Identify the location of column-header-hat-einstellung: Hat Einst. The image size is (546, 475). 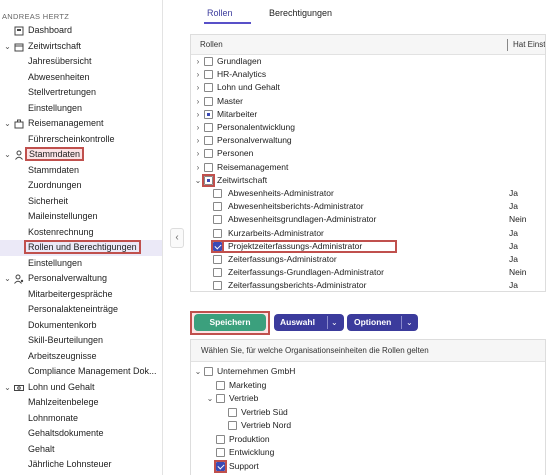
(529, 44).